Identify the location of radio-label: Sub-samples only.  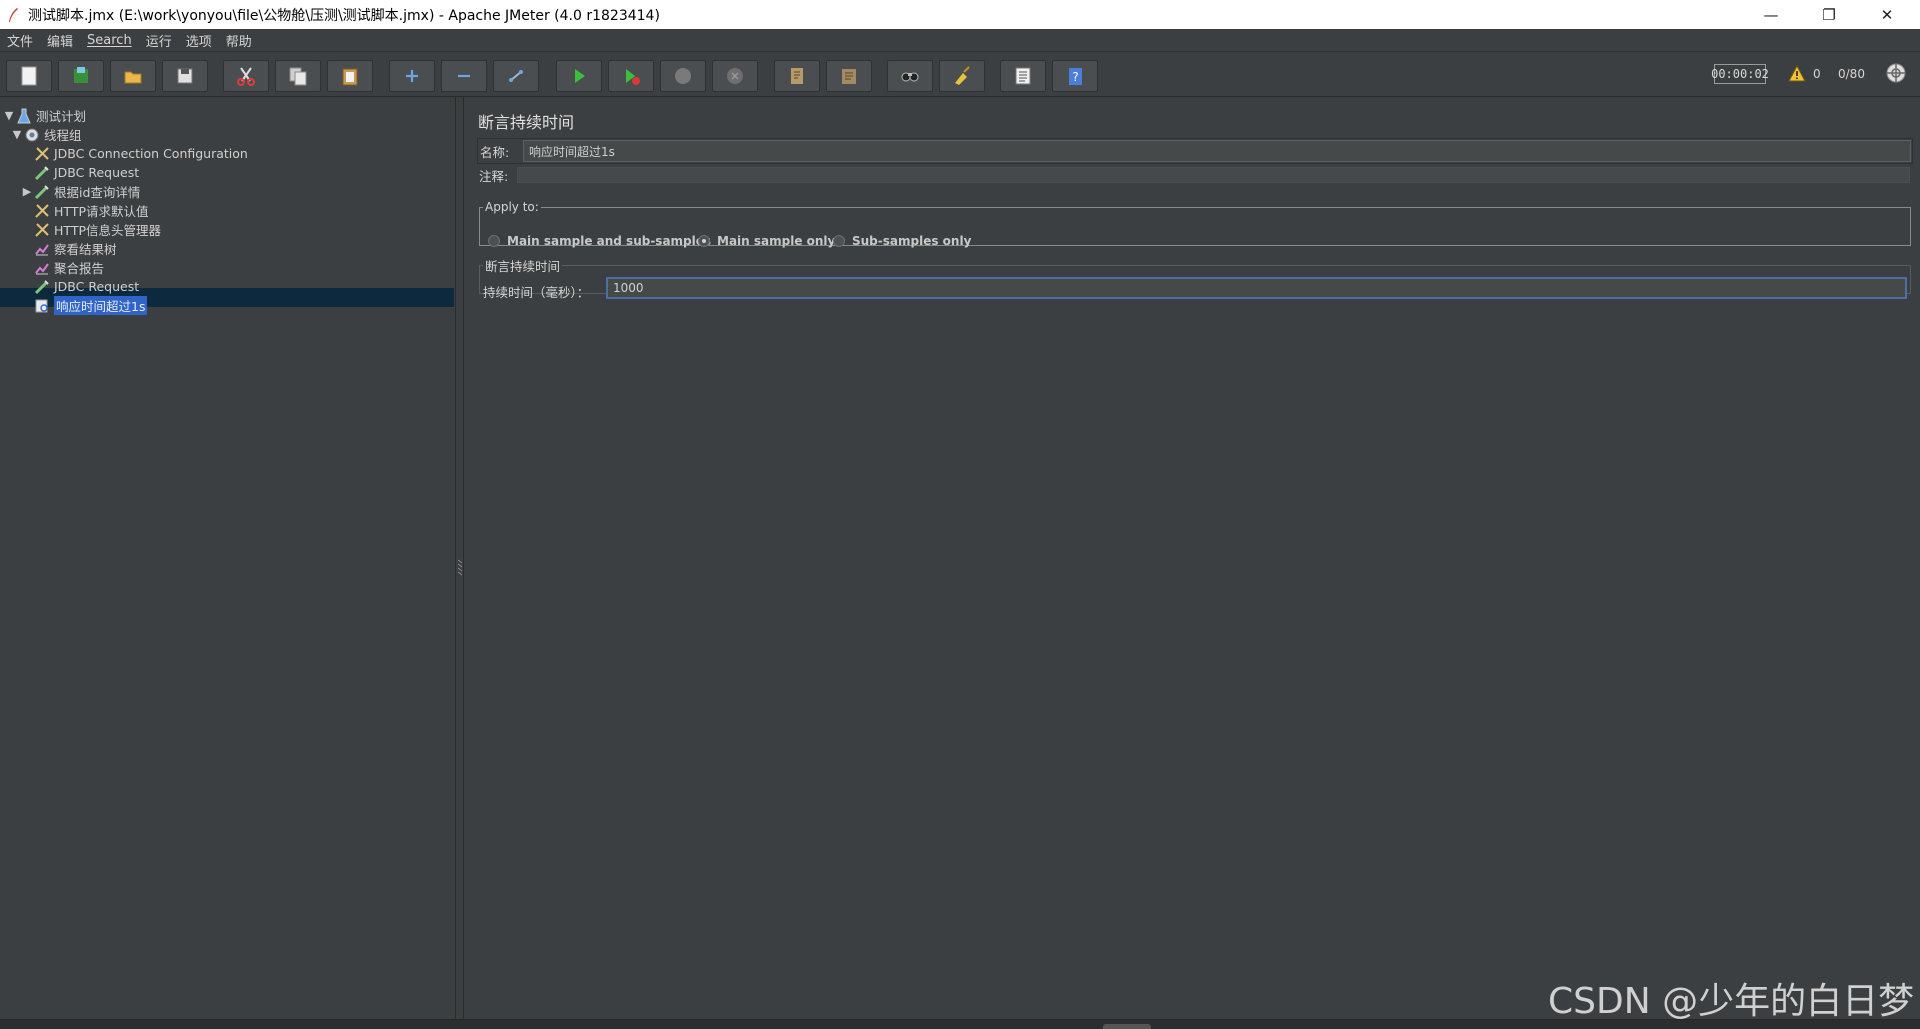
(912, 241).